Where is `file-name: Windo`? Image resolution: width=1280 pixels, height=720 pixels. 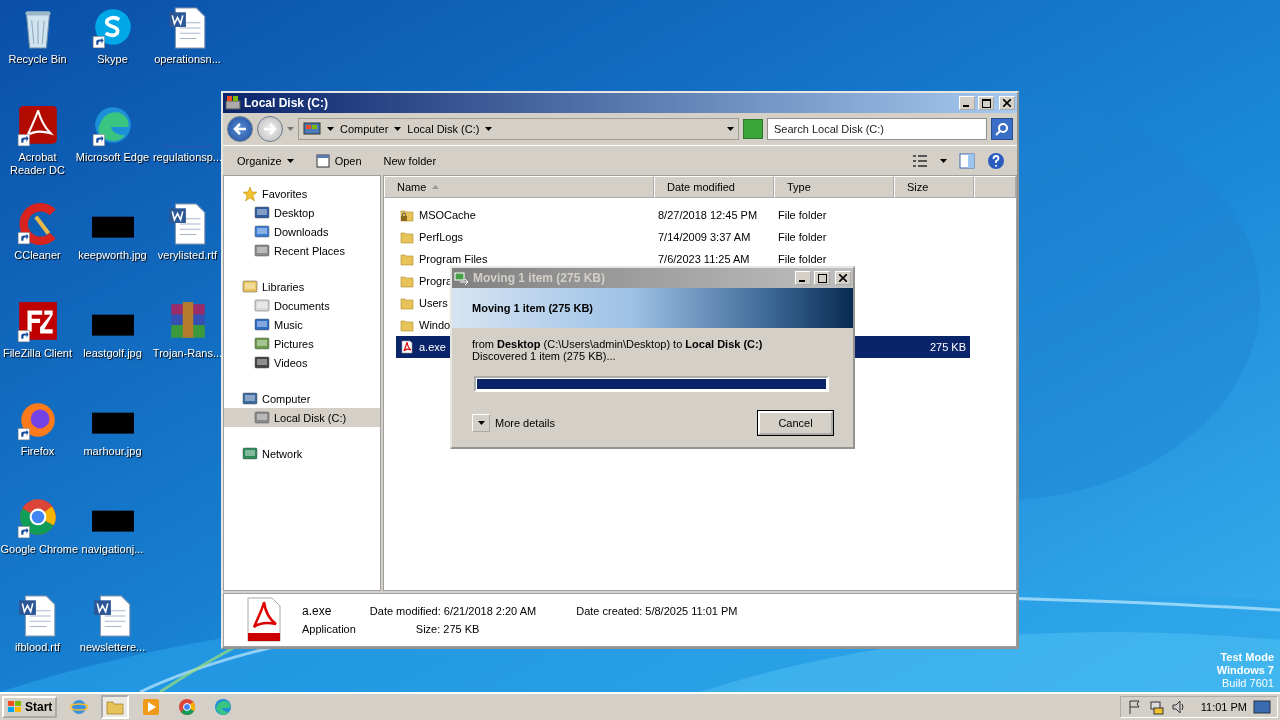 file-name: Windo is located at coordinates (435, 325).